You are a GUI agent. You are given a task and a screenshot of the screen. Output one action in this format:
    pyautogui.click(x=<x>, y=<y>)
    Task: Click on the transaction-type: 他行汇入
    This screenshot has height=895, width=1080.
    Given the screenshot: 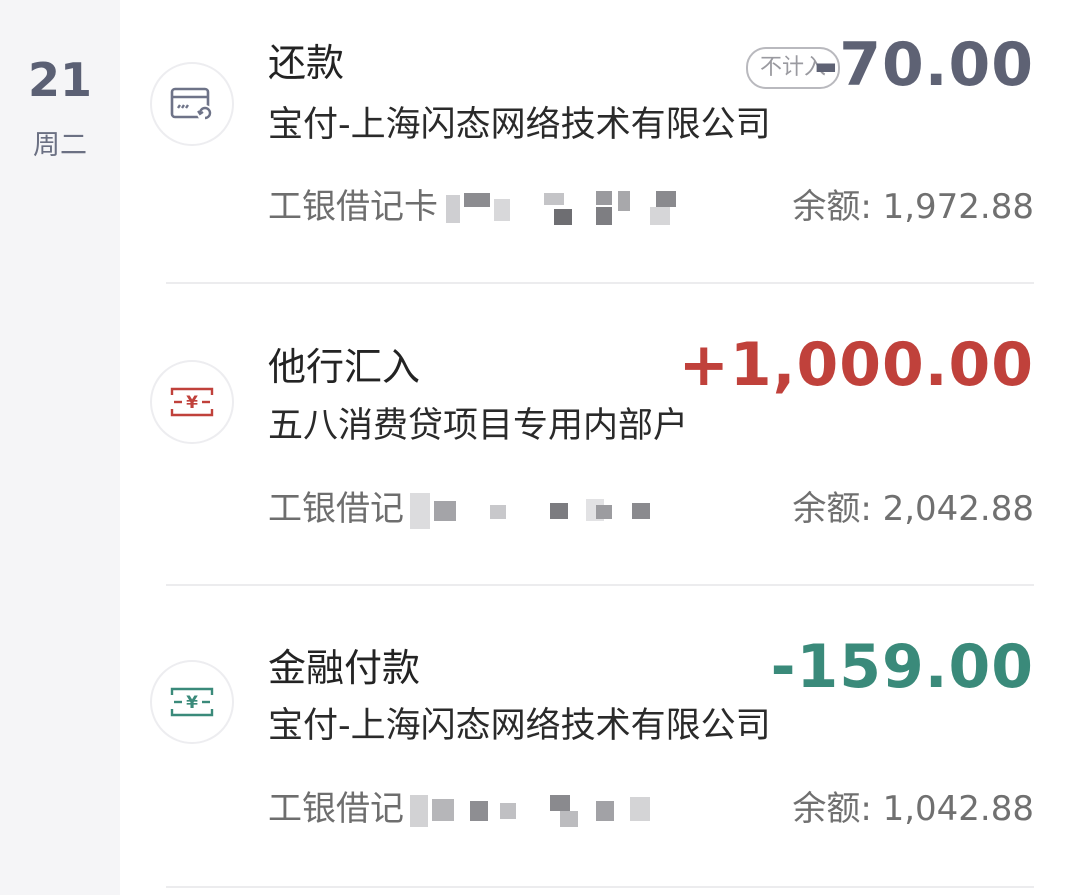 What is the action you would take?
    pyautogui.click(x=344, y=367)
    